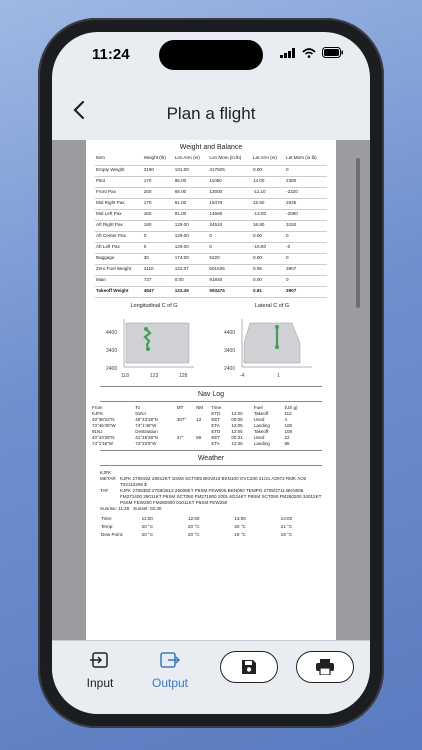  Describe the element at coordinates (154, 157) in the screenshot. I see `column-header: Weight (lb)` at that location.